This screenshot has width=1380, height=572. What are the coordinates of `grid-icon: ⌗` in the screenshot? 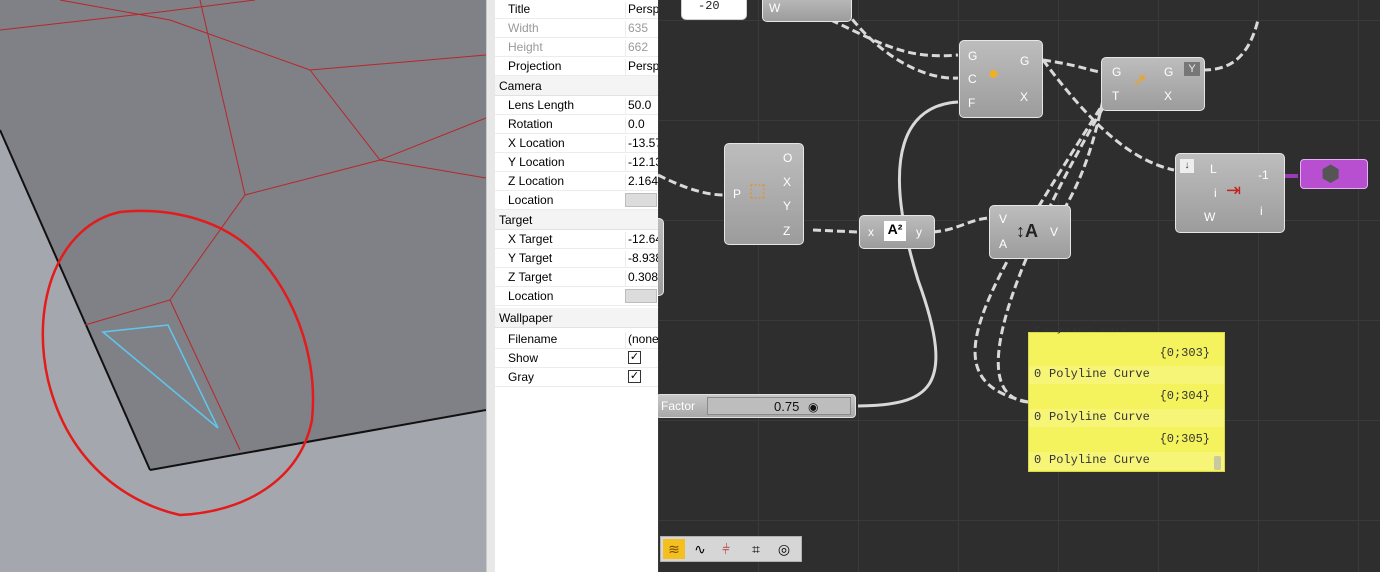 It's located at (756, 549).